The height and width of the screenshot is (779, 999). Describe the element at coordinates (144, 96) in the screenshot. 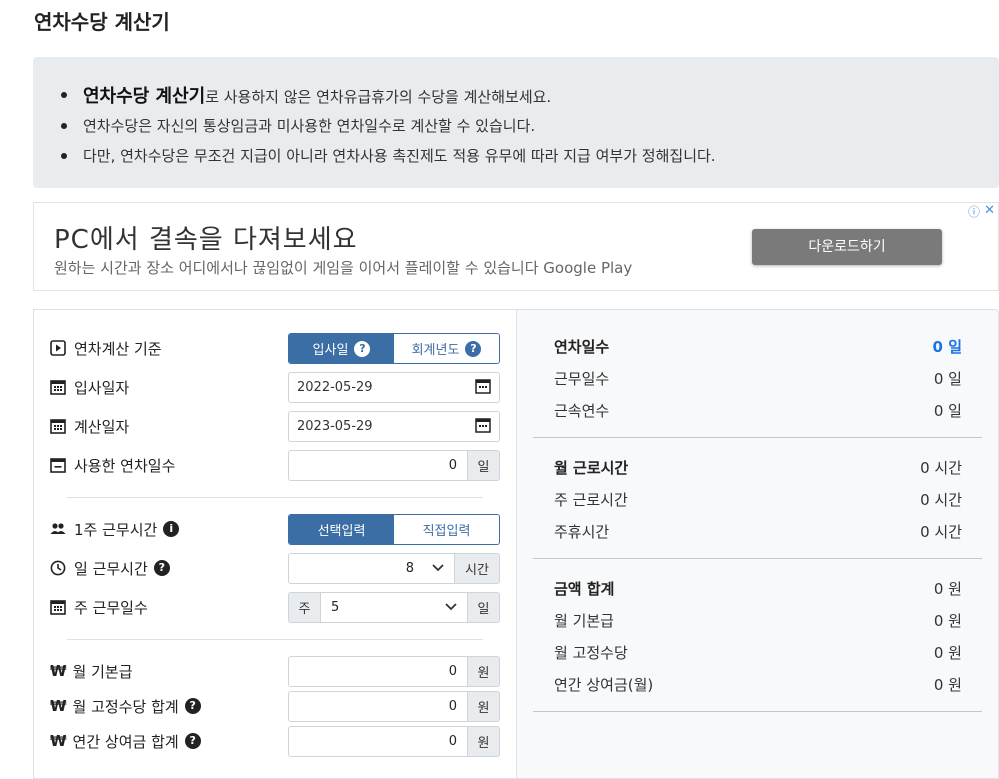

I see `info-highlight: 연차수당 계산기` at that location.